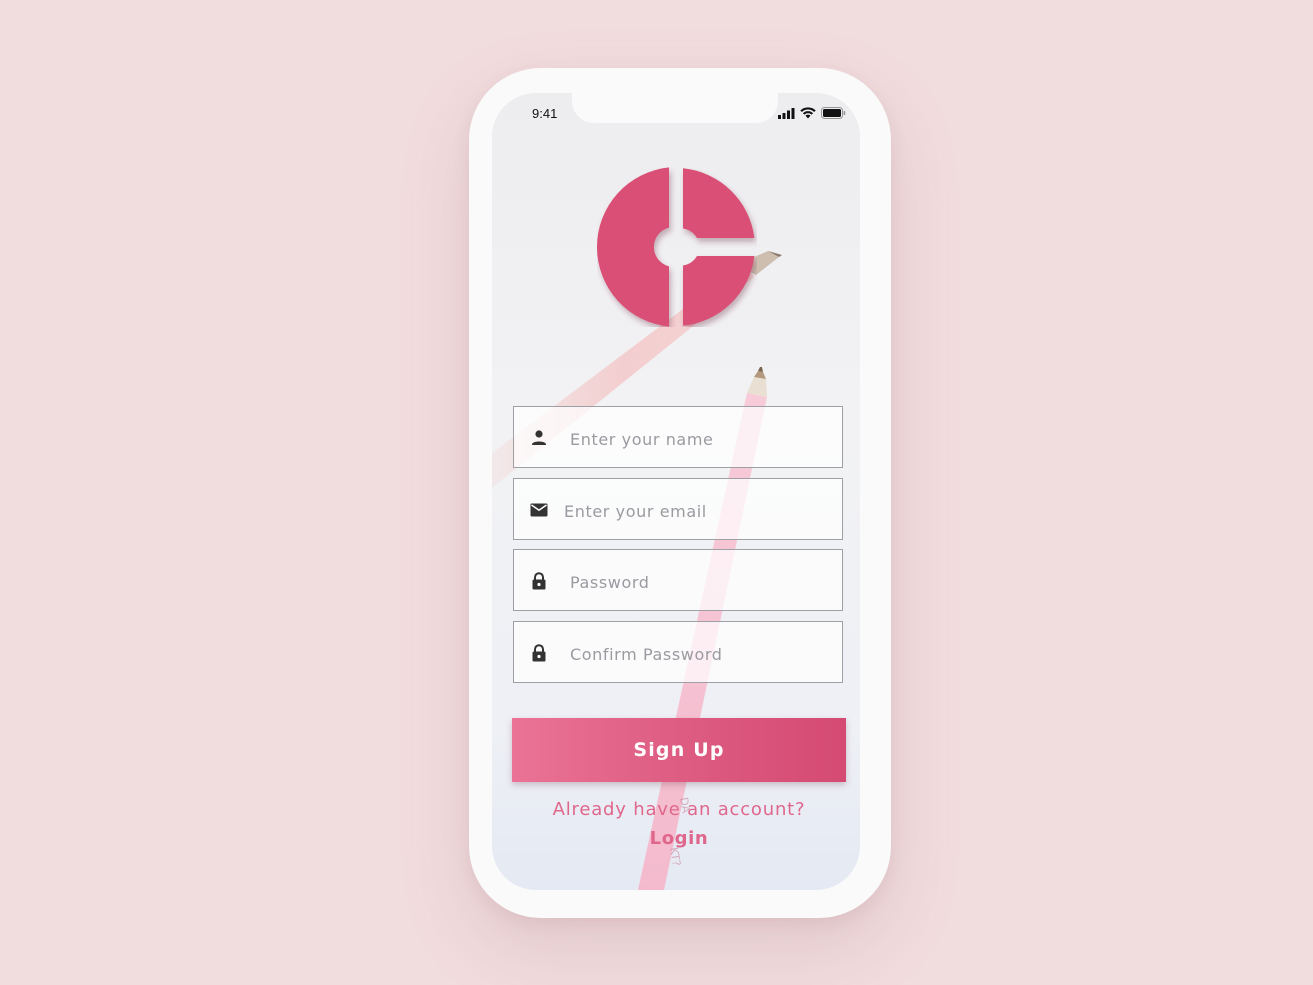 The height and width of the screenshot is (985, 1313). I want to click on sign-up-button: Sign Up, so click(679, 750).